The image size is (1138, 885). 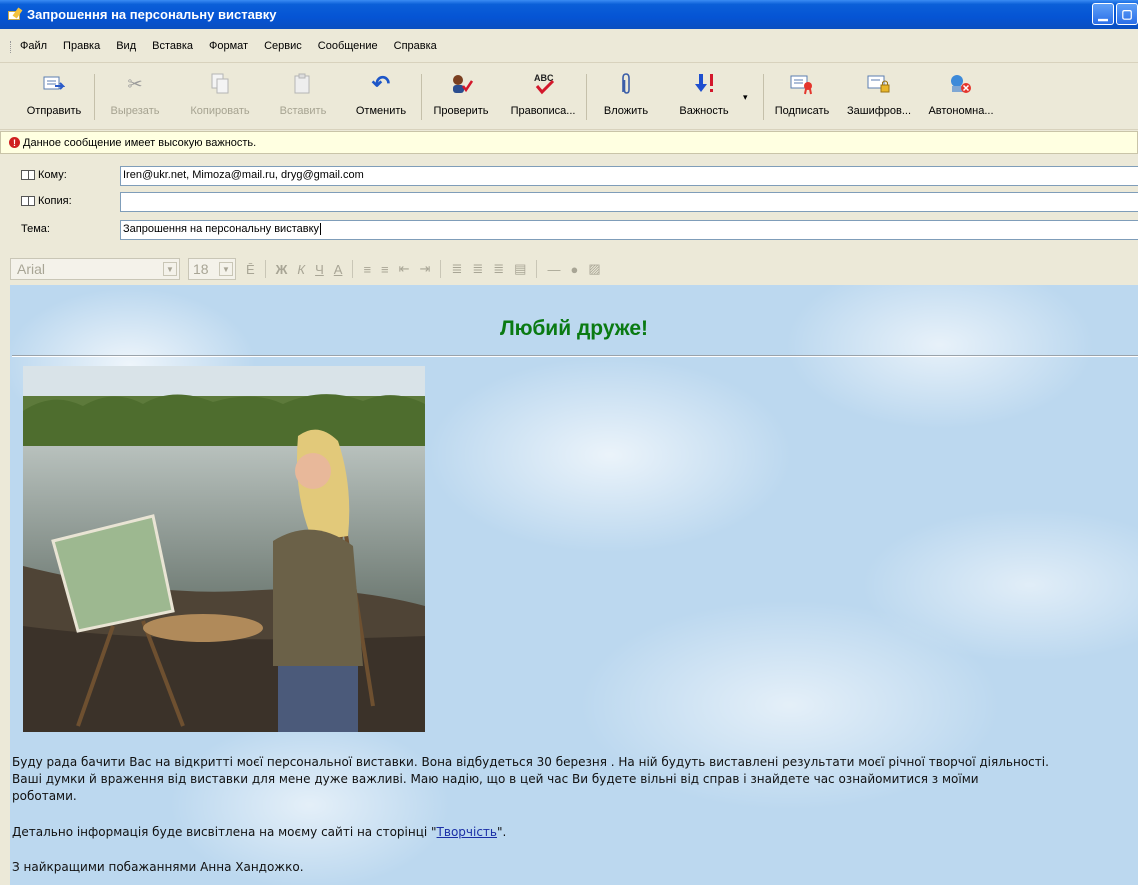 What do you see at coordinates (220, 84) in the screenshot?
I see `copy-icon` at bounding box center [220, 84].